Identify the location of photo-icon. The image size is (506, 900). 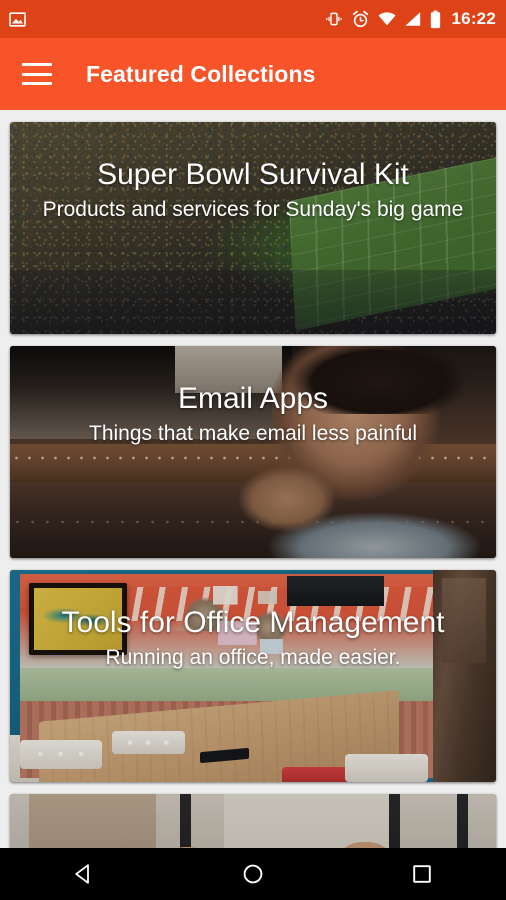
(17, 19).